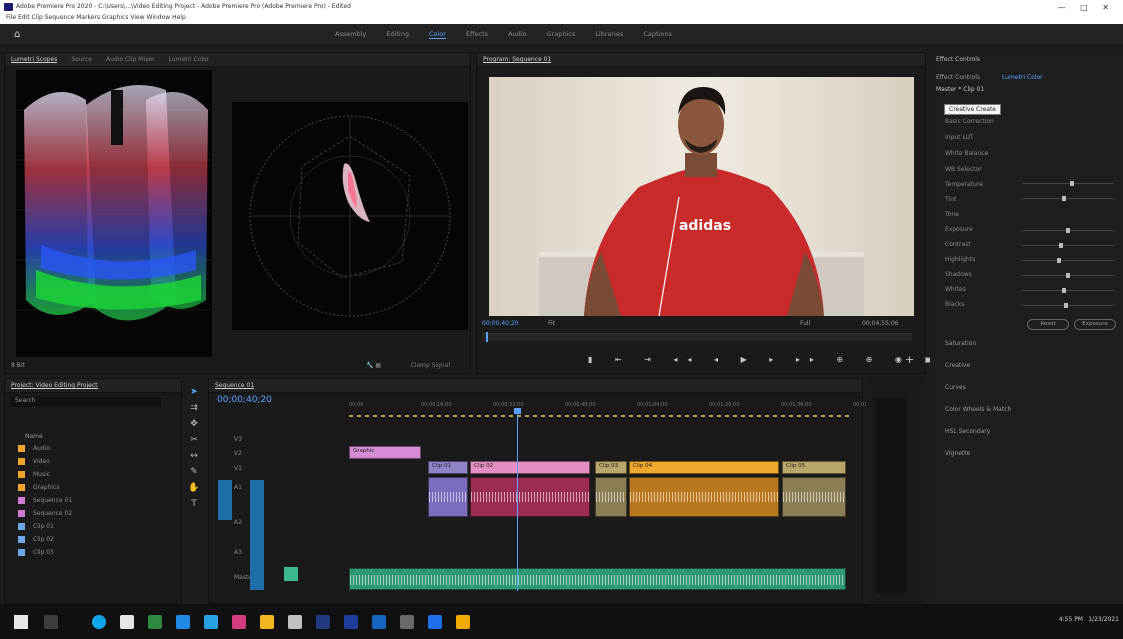 This screenshot has width=1123, height=639. What do you see at coordinates (34, 474) in the screenshot?
I see `project-item: Music` at bounding box center [34, 474].